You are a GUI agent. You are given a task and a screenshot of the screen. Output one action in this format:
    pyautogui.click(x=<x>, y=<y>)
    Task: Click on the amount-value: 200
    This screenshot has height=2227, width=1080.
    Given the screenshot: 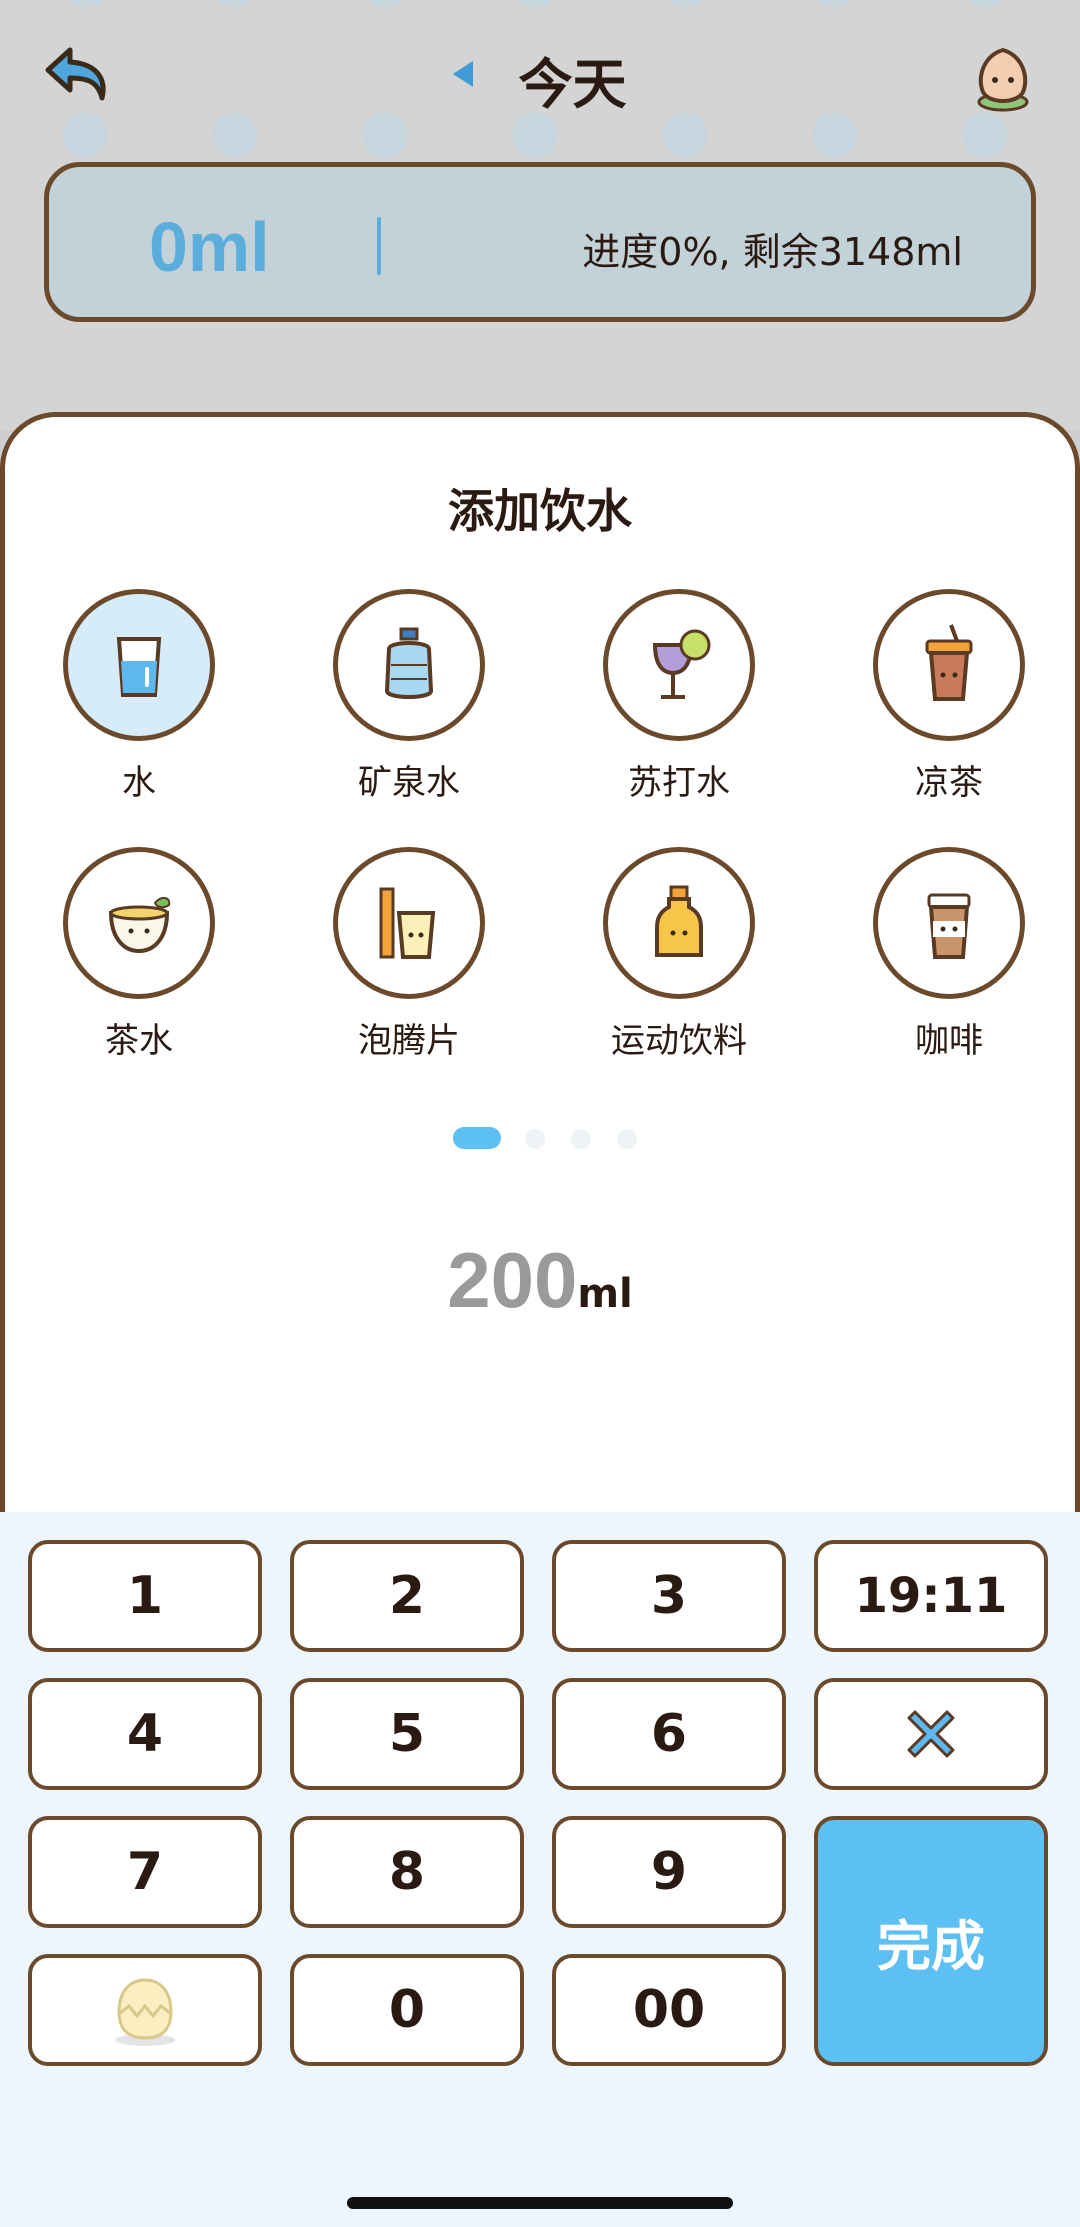 What is the action you would take?
    pyautogui.click(x=512, y=1280)
    